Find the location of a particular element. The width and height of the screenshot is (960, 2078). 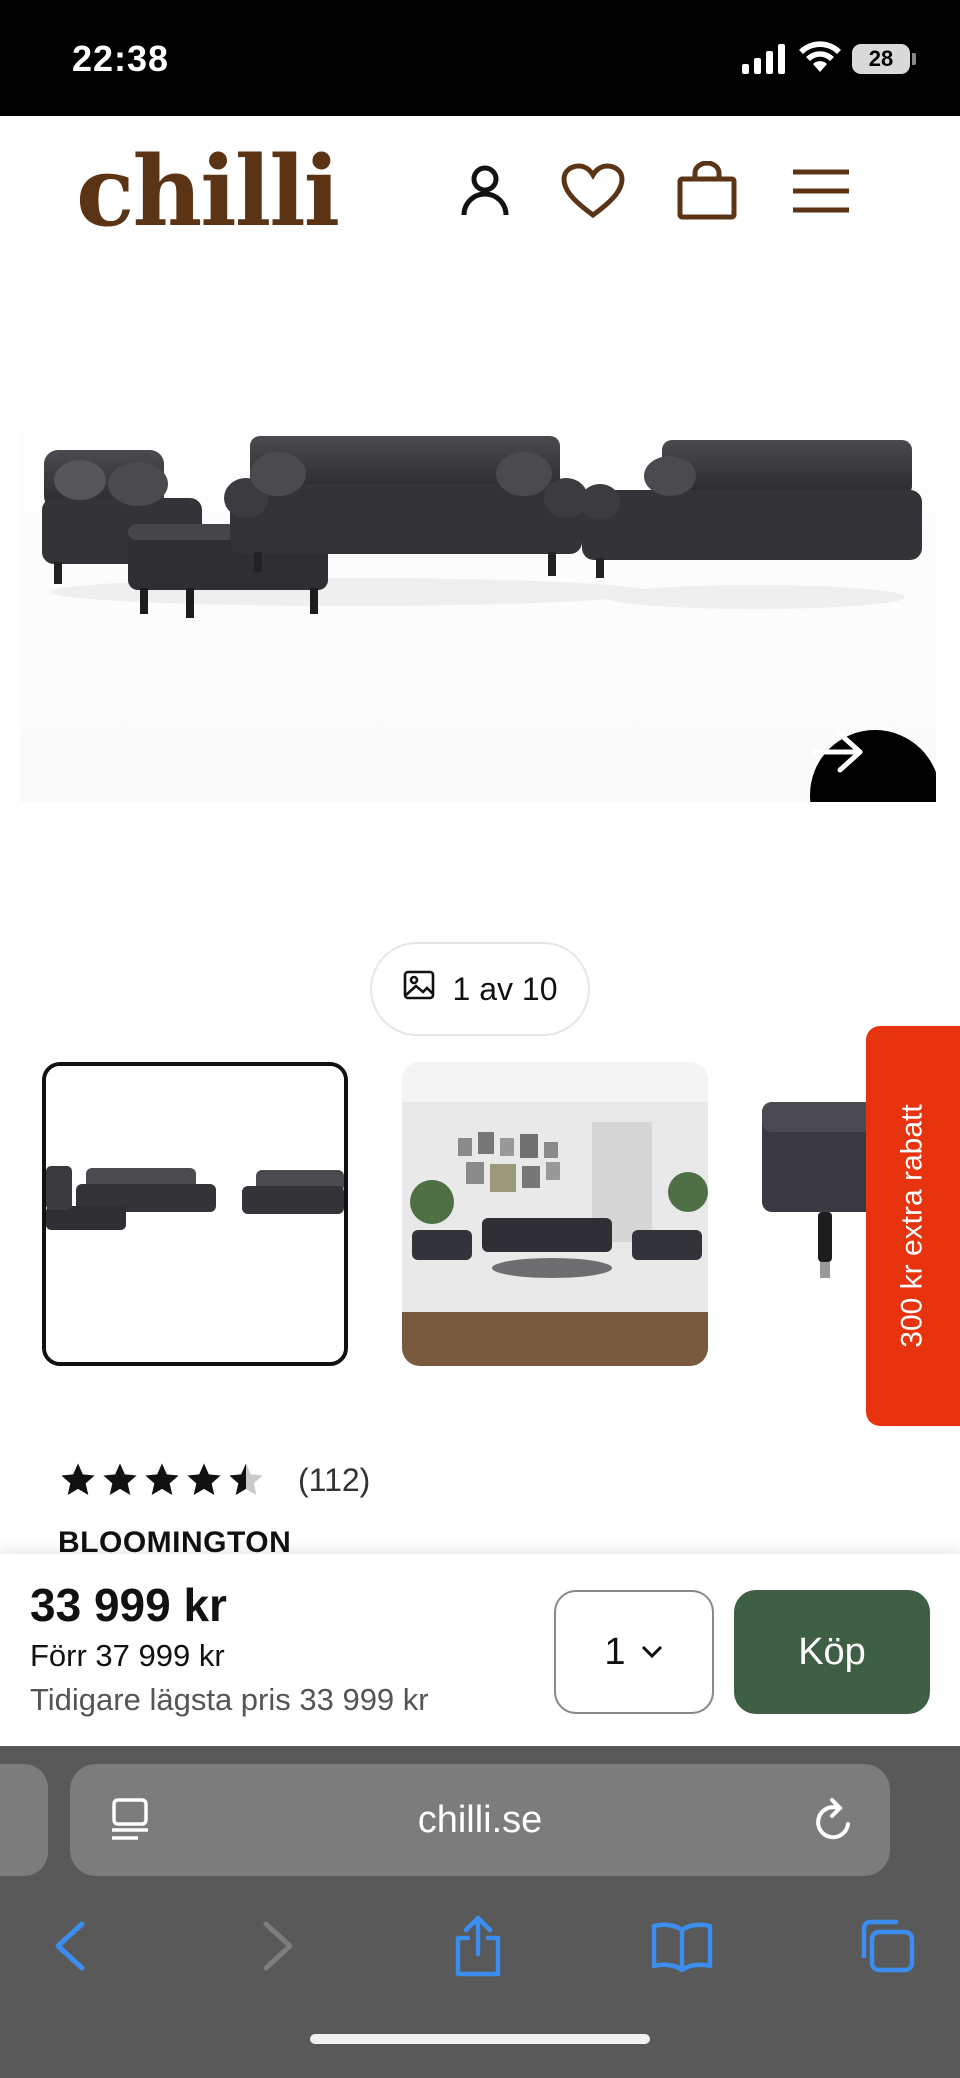

chevron-down-icon is located at coordinates (651, 1652).